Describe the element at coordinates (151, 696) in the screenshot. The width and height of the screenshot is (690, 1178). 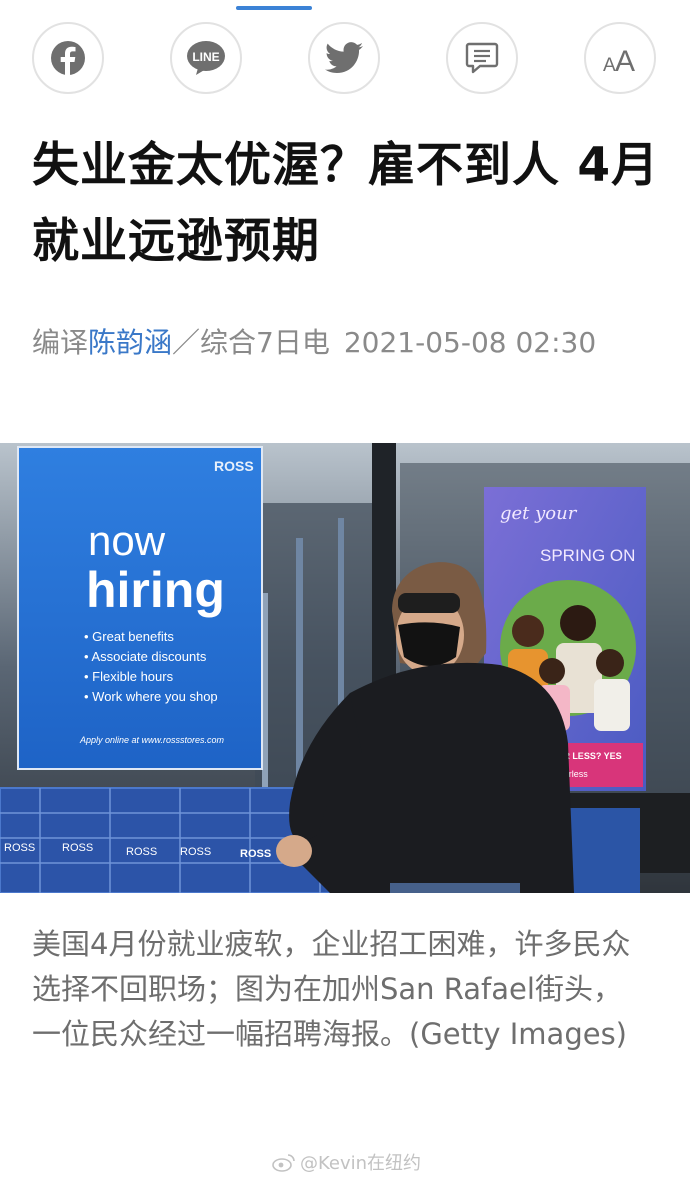
I see `poster-bullet: • Work where you shop` at that location.